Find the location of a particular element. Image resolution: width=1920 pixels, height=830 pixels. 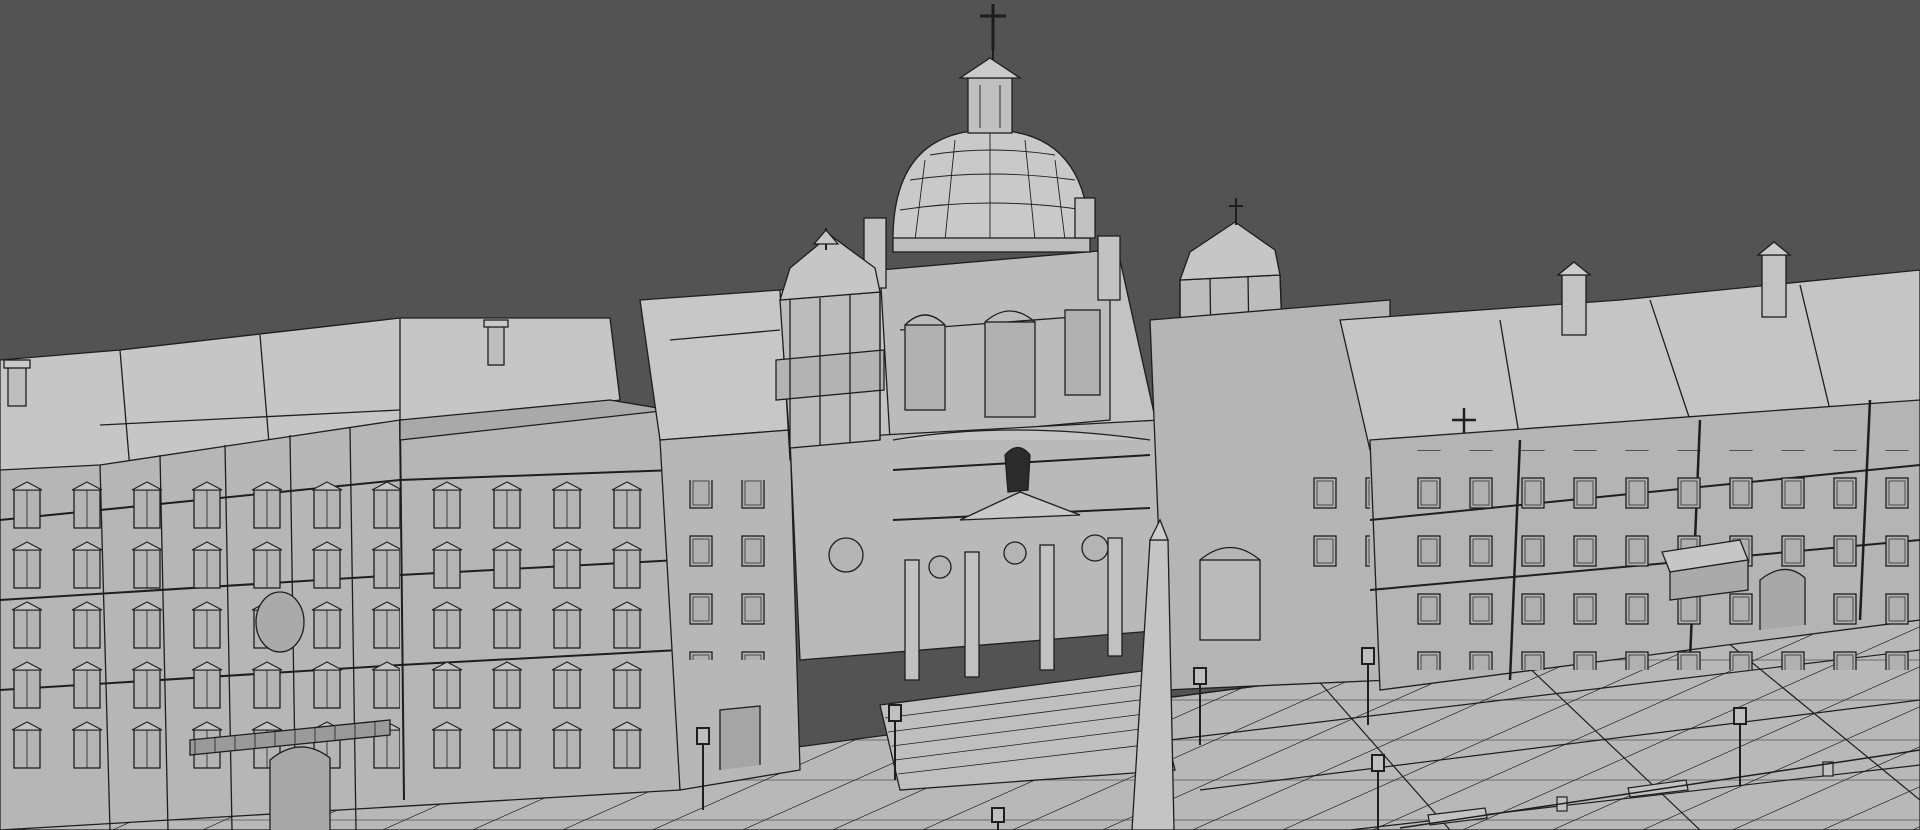

dome is located at coordinates (991, 185).